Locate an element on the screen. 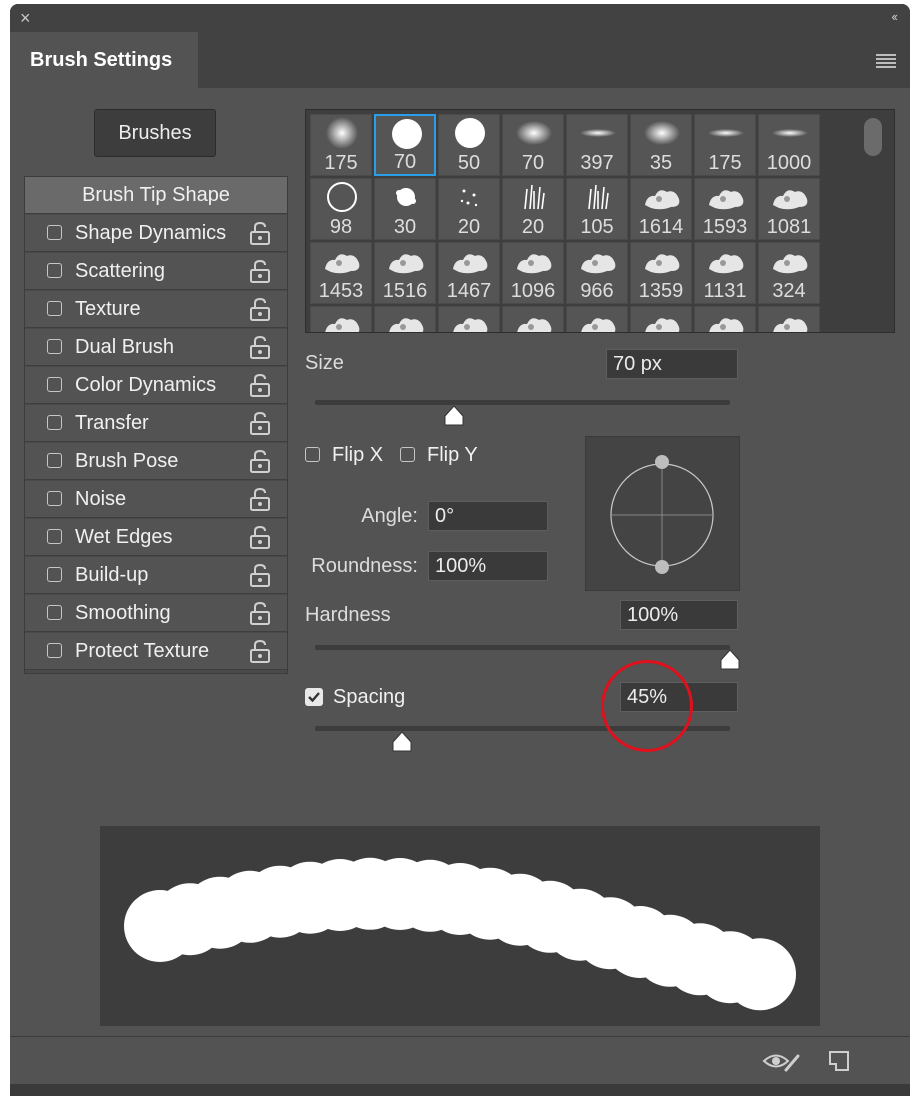  transfer-checkbox is located at coordinates (54, 422).